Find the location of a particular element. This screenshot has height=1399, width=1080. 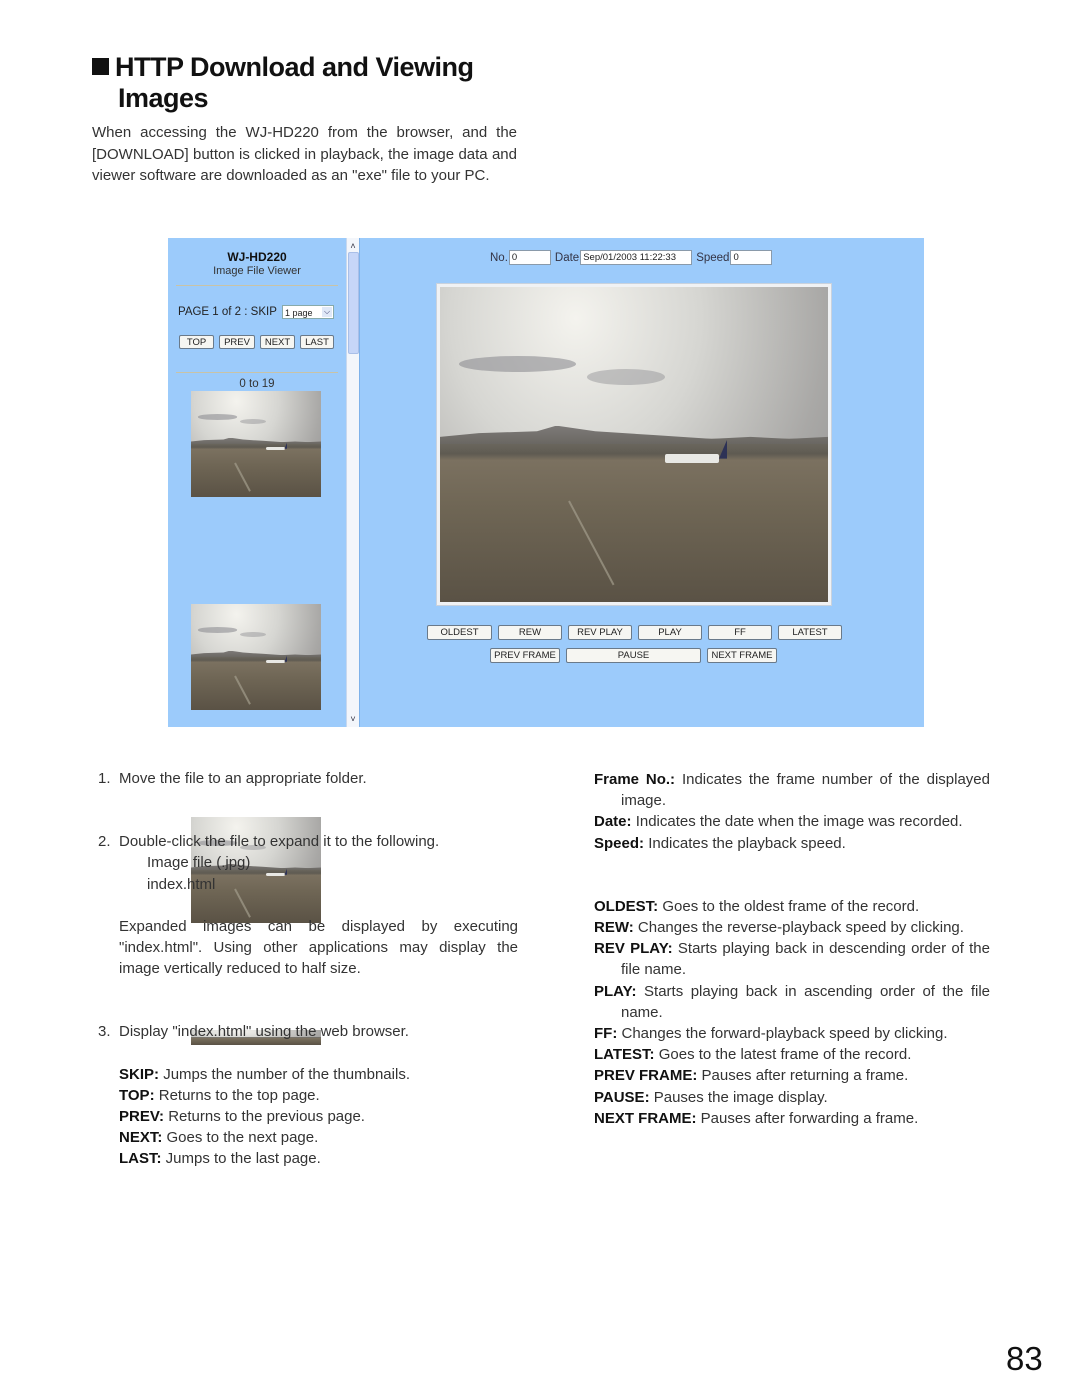

definition-item: NEXT: Goes to the next page. is located at coordinates (318, 1137).